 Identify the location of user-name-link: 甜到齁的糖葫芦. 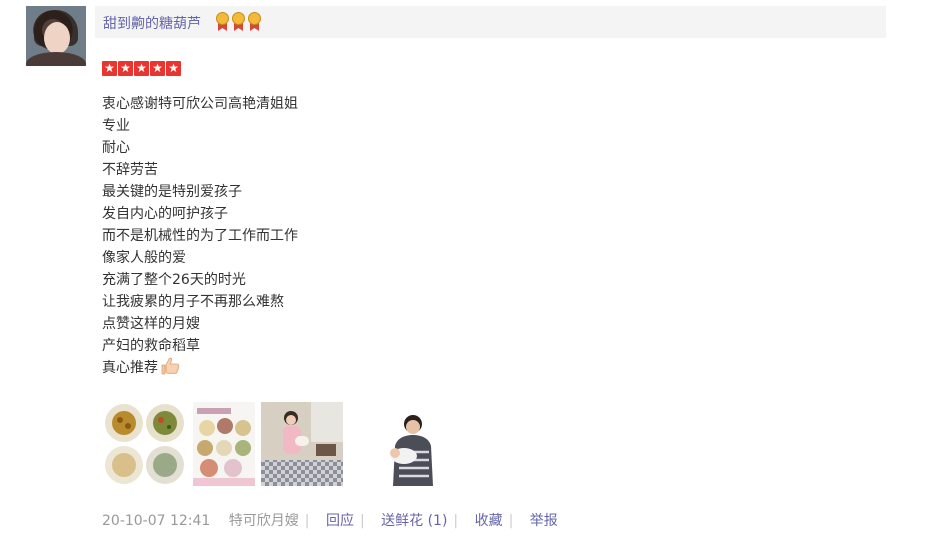
(152, 23).